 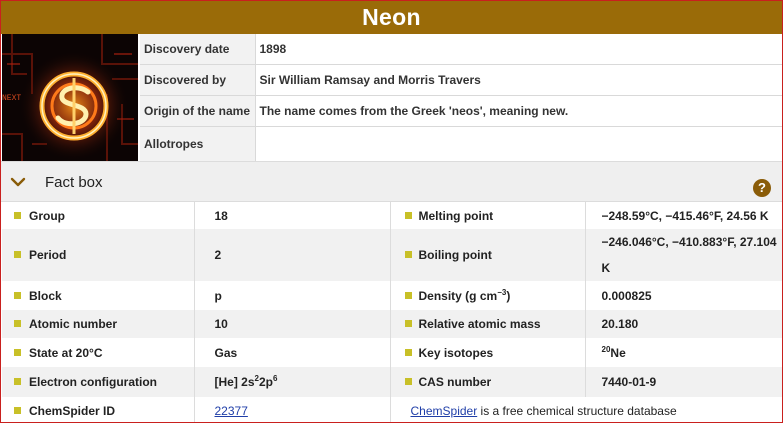 What do you see at coordinates (292, 215) in the screenshot?
I see `fact-value: 18` at bounding box center [292, 215].